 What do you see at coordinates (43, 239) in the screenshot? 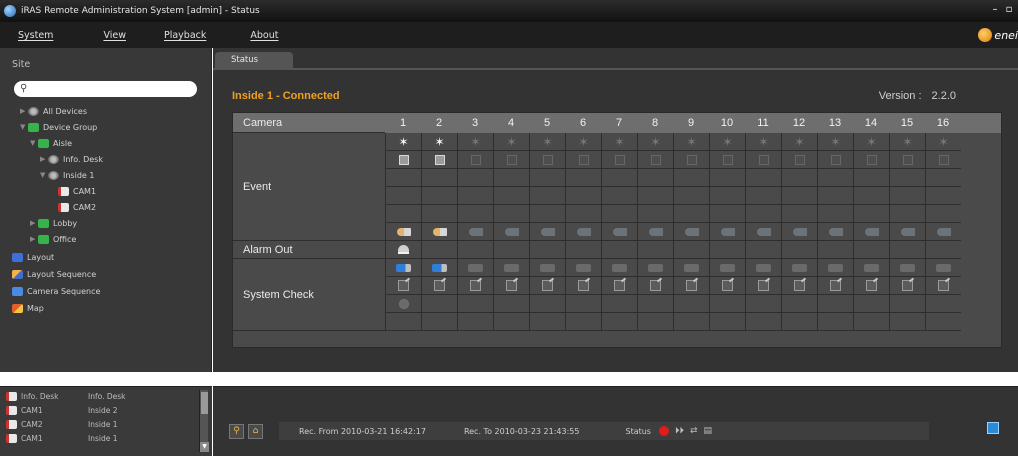
I see `group-icon` at bounding box center [43, 239].